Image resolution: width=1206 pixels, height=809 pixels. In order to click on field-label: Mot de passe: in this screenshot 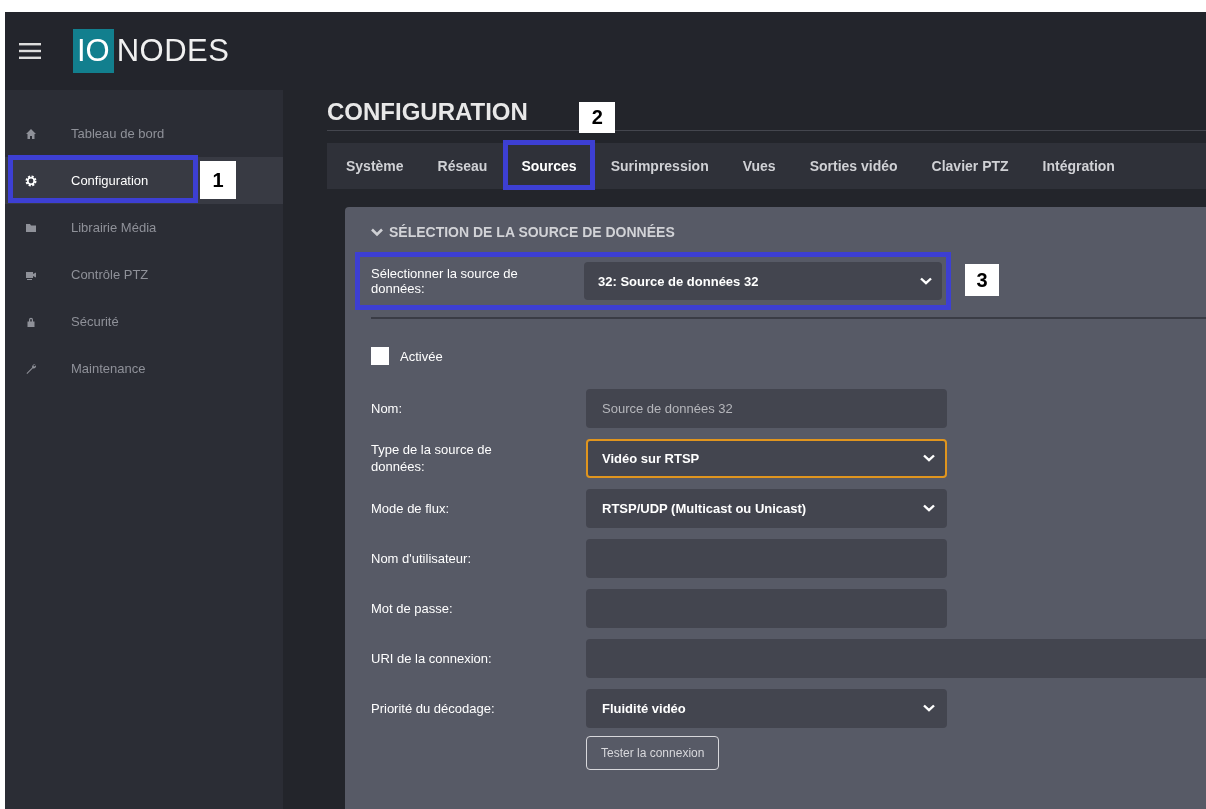, I will do `click(412, 608)`.